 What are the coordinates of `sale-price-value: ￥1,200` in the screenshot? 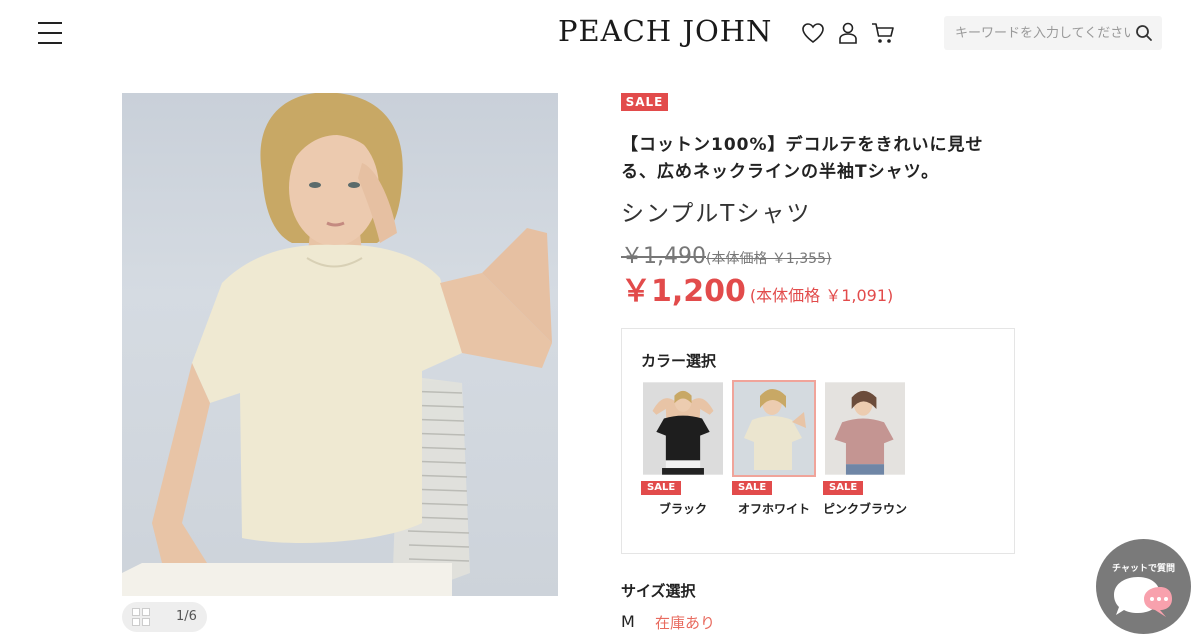 It's located at (683, 291).